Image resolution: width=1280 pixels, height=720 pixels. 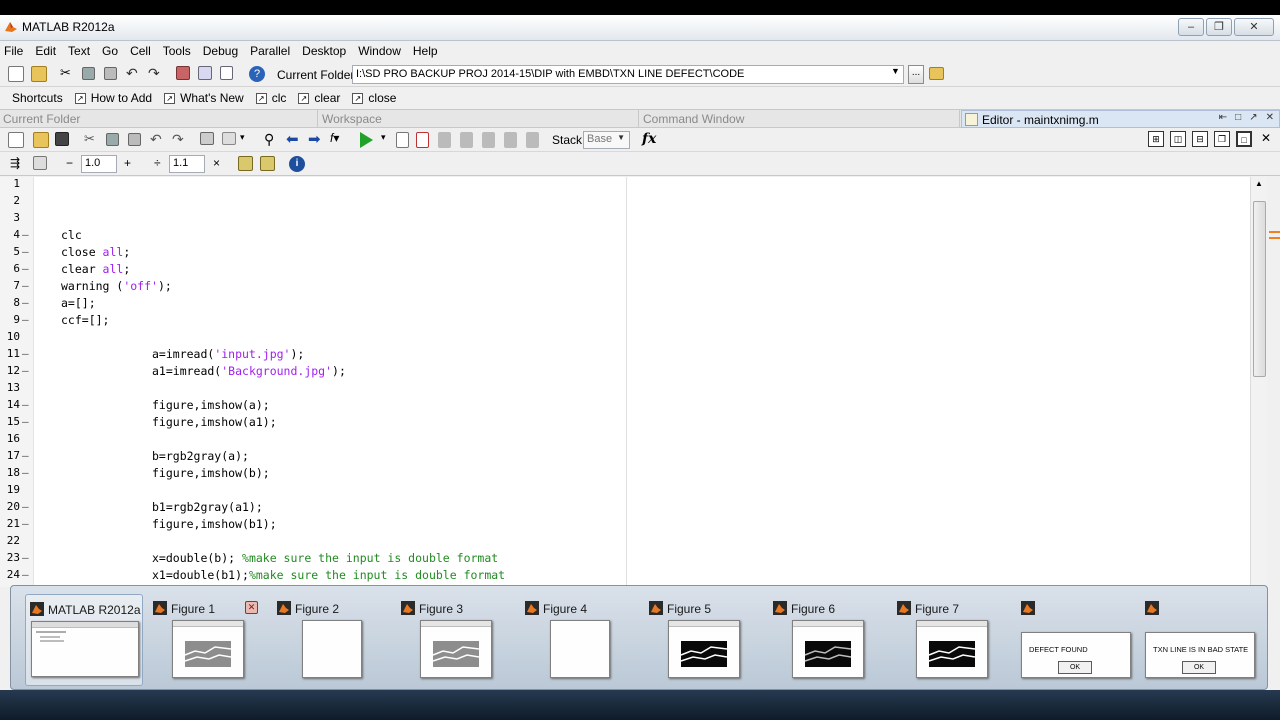 What do you see at coordinates (251, 607) in the screenshot?
I see `close-icon: ✕` at bounding box center [251, 607].